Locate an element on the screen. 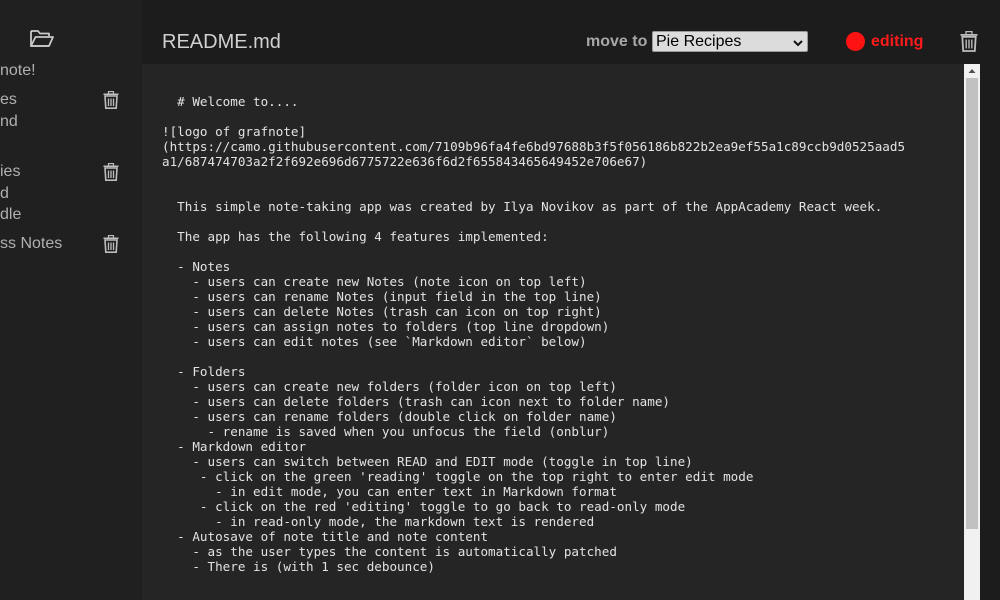  edit-mode-label: editing is located at coordinates (897, 41).